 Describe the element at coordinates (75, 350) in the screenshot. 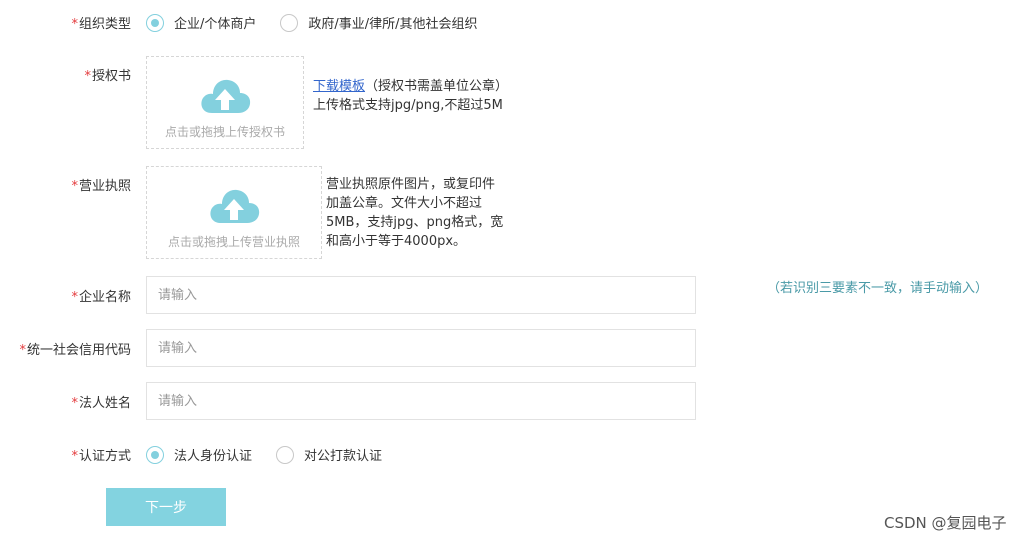

I see `credit-code-label: *统一社会信用代码` at that location.